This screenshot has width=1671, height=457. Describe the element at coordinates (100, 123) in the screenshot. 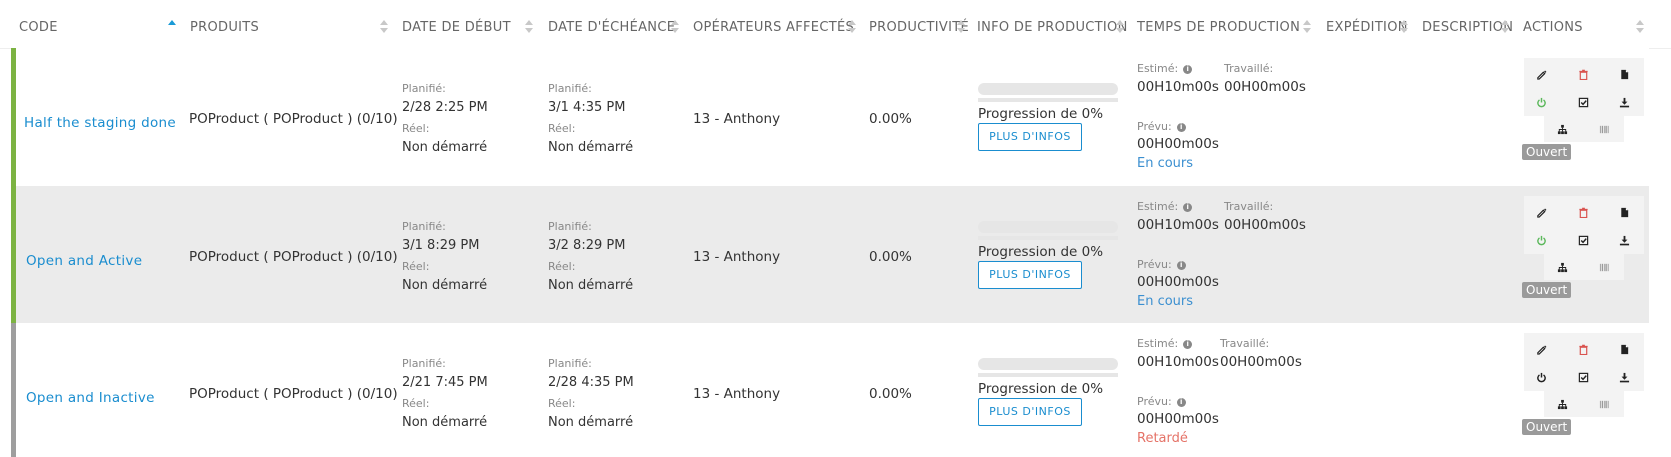

I see `row-code-link: Half the staging done` at that location.